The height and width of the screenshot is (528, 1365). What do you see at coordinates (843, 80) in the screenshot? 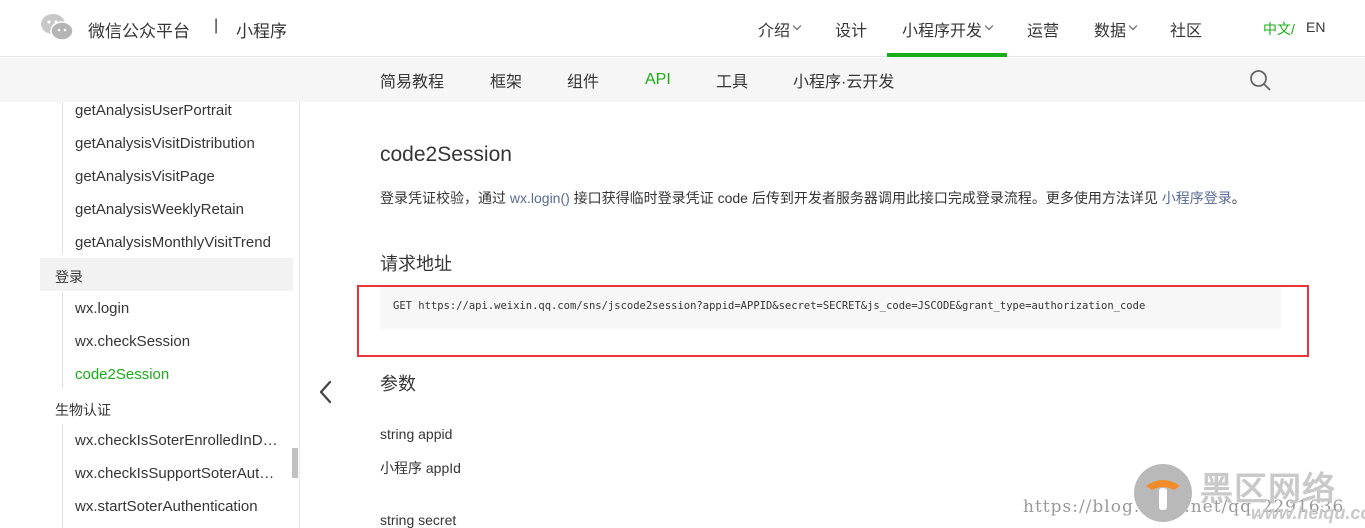
I see `subnav-cloud: 小程序·云开发` at bounding box center [843, 80].